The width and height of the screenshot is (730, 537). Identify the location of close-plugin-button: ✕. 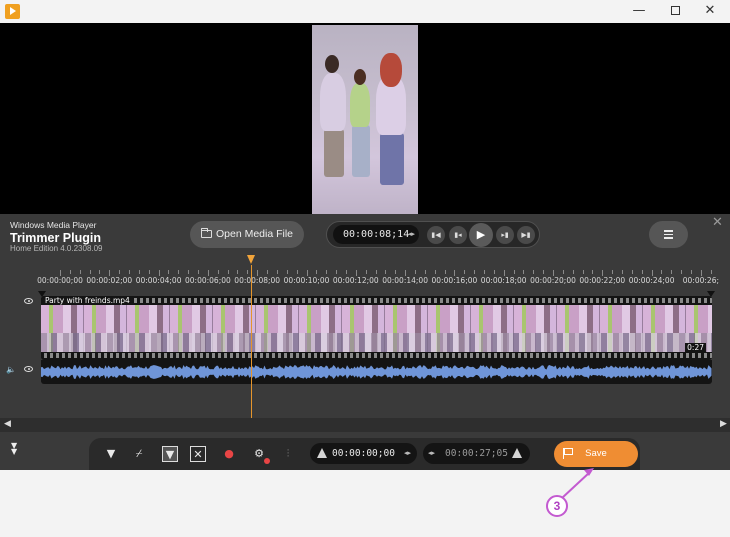
(717, 222).